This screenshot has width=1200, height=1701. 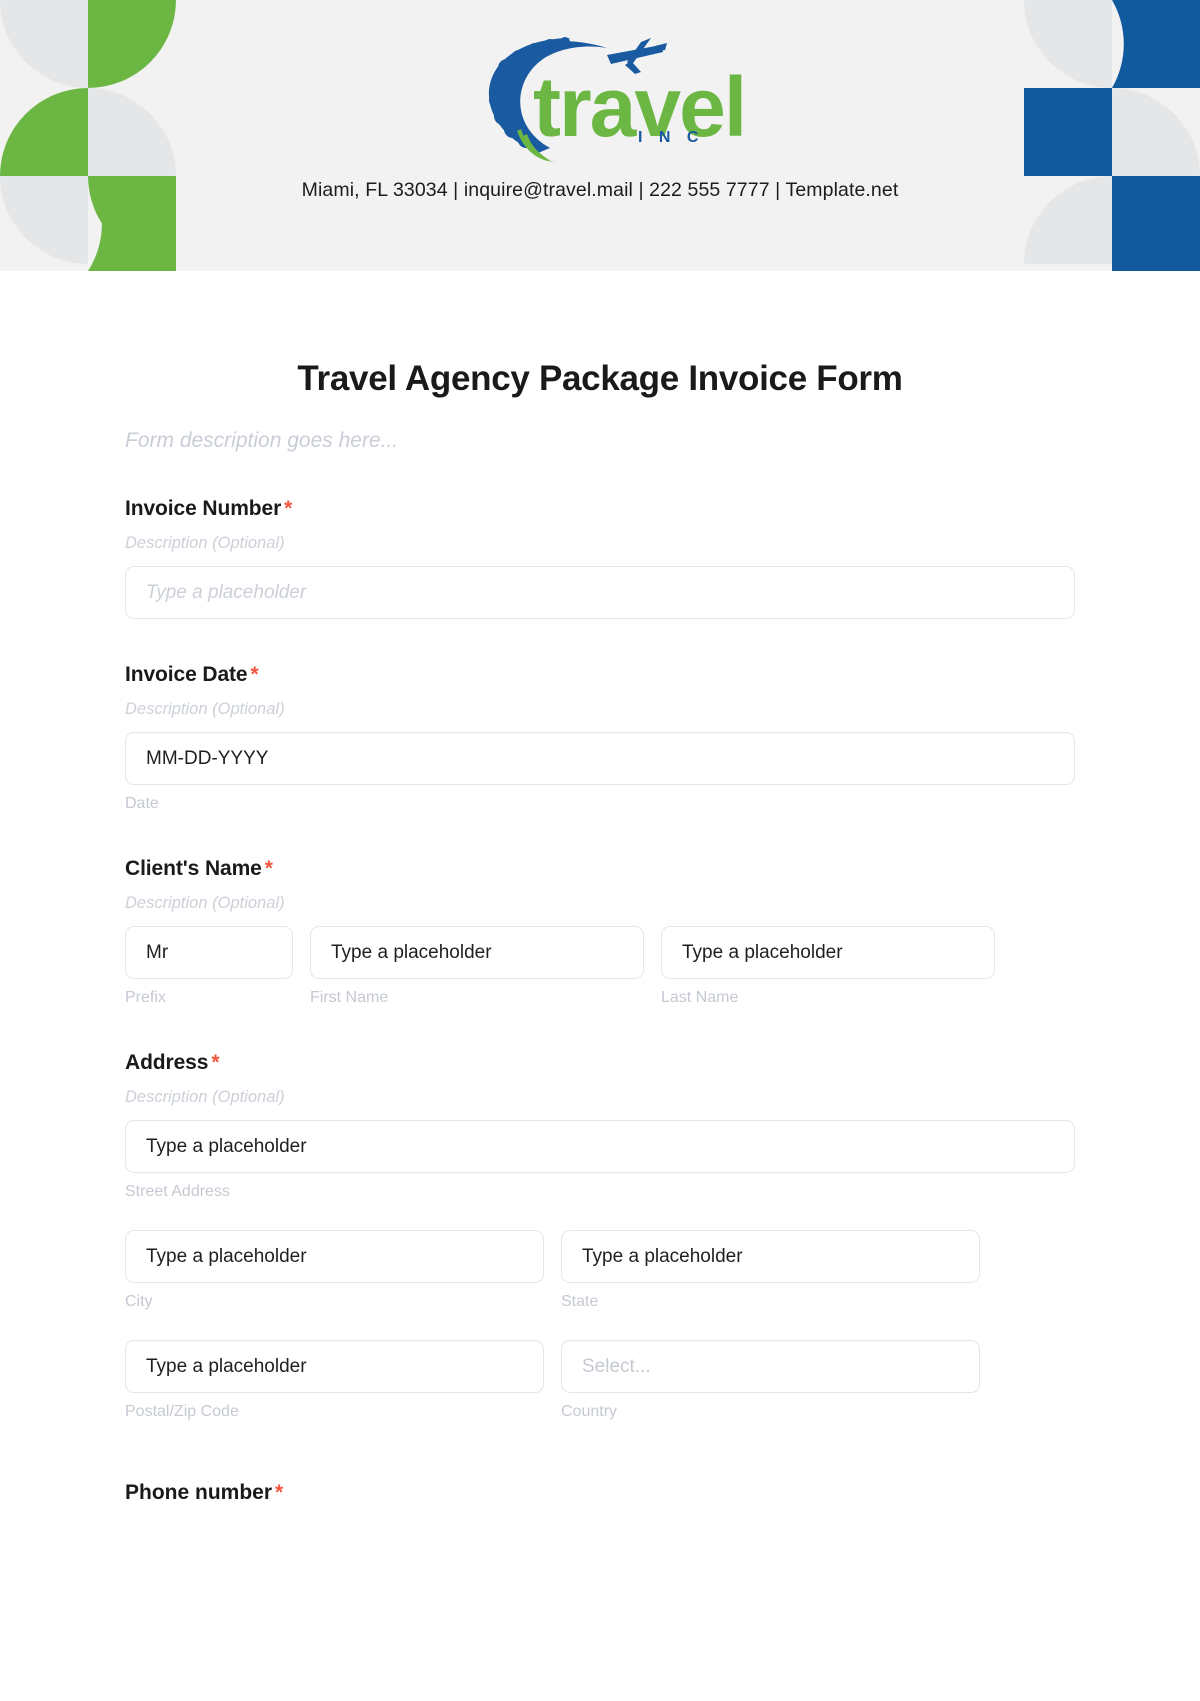 I want to click on postal-col: Type a placeholder Postal/Zip Code, so click(x=334, y=1374).